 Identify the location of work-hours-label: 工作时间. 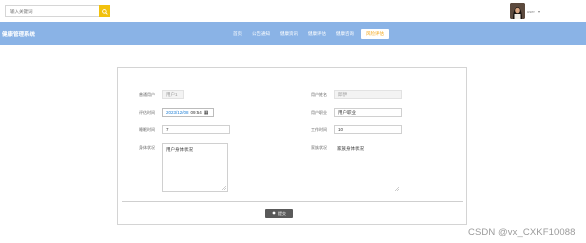
(319, 129).